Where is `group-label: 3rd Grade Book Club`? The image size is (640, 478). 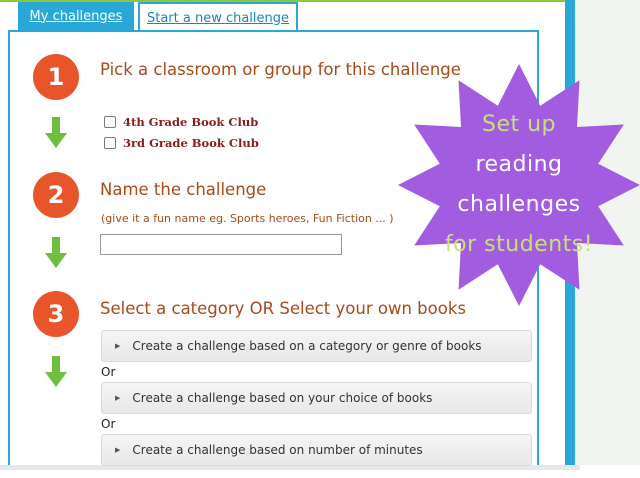
group-label: 3rd Grade Book Club is located at coordinates (191, 143).